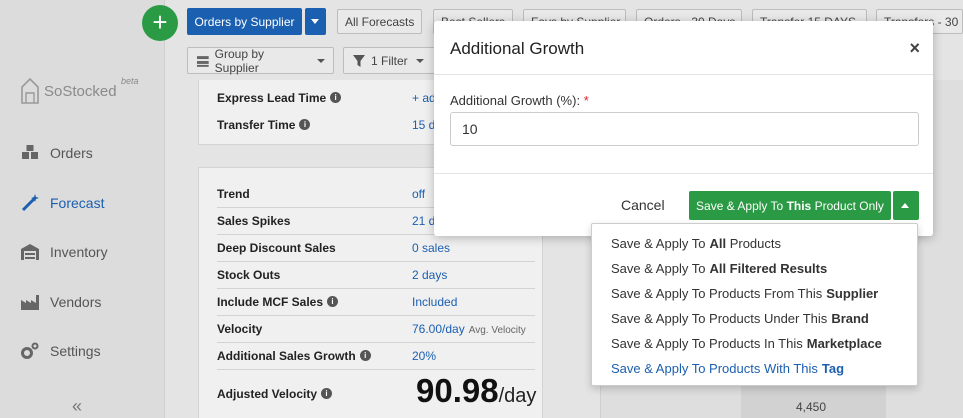 This screenshot has height=418, width=963. I want to click on row-stock-outs: Stock Outs 2 days, so click(376, 274).